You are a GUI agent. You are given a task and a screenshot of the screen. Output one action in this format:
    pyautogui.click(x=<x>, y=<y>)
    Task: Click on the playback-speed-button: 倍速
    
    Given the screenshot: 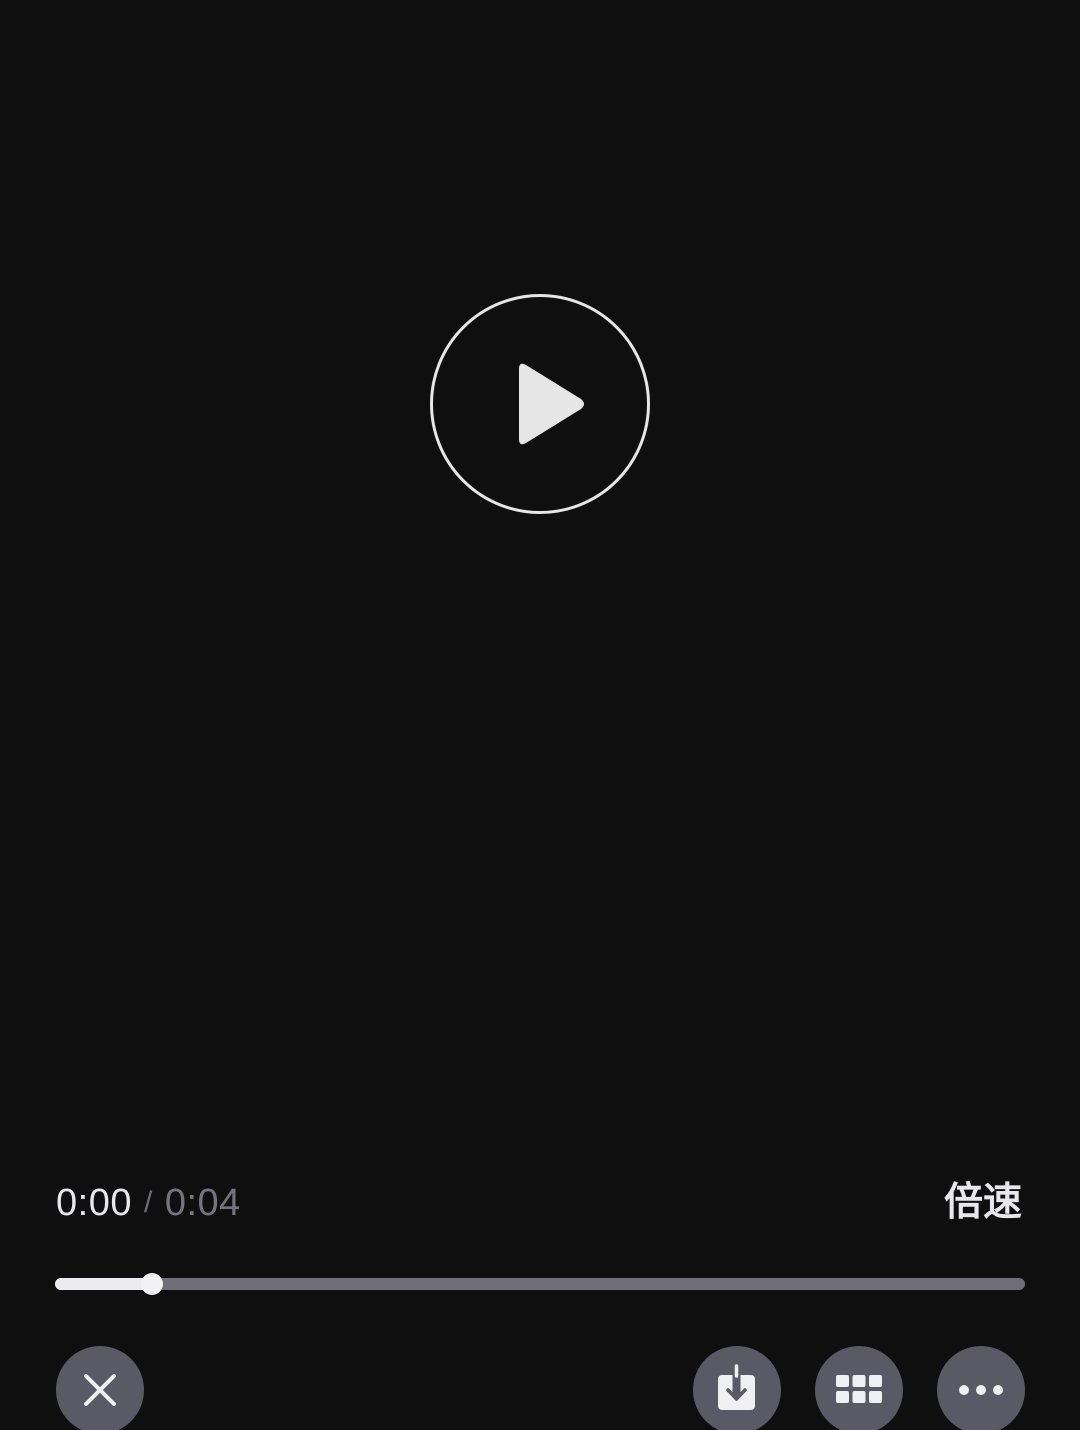 What is the action you would take?
    pyautogui.click(x=983, y=1203)
    